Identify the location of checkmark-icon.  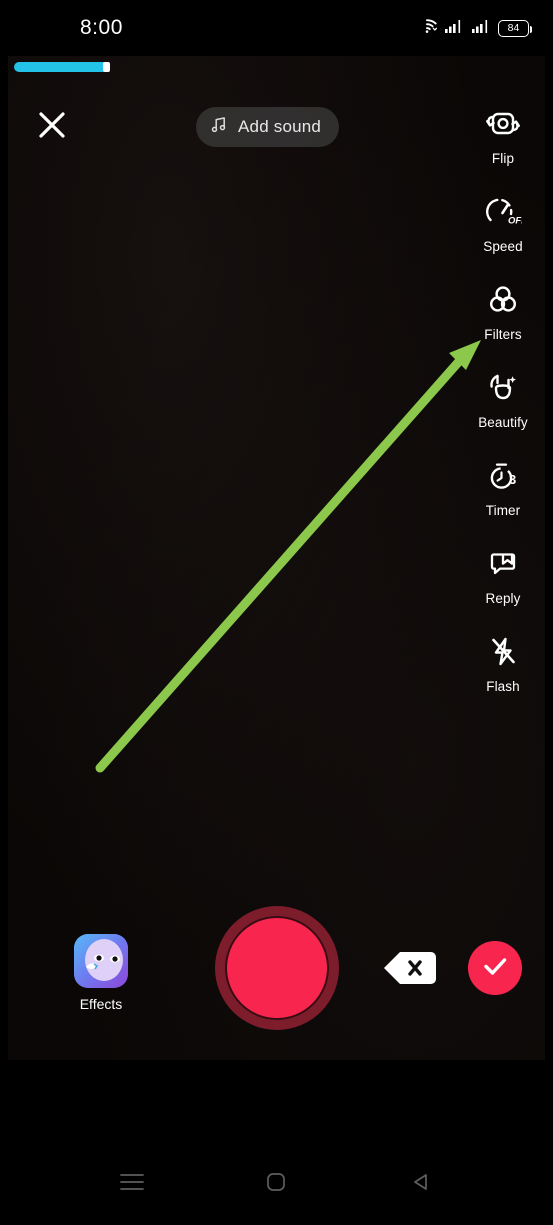
(495, 968).